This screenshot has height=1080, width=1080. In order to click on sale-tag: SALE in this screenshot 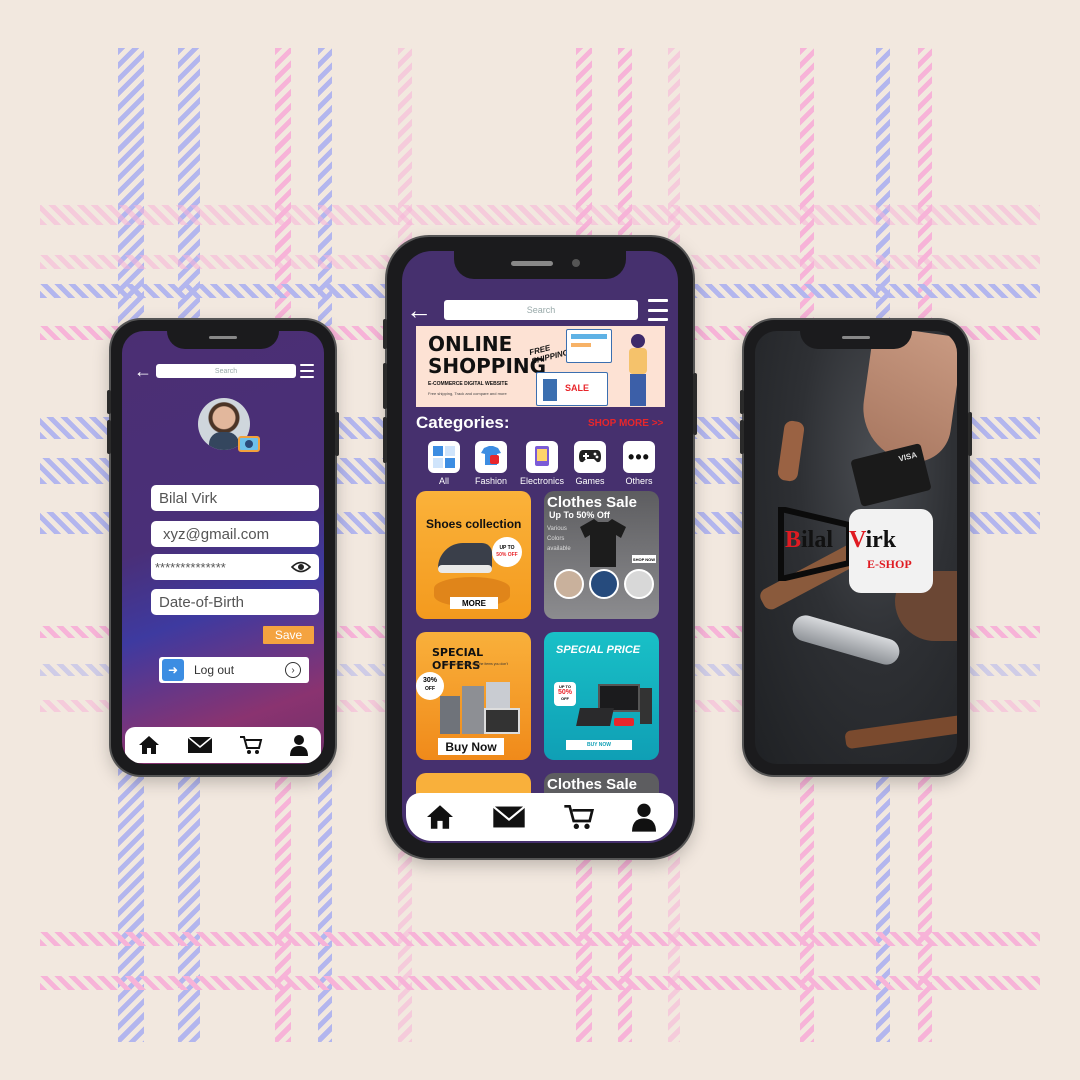, I will do `click(577, 388)`.